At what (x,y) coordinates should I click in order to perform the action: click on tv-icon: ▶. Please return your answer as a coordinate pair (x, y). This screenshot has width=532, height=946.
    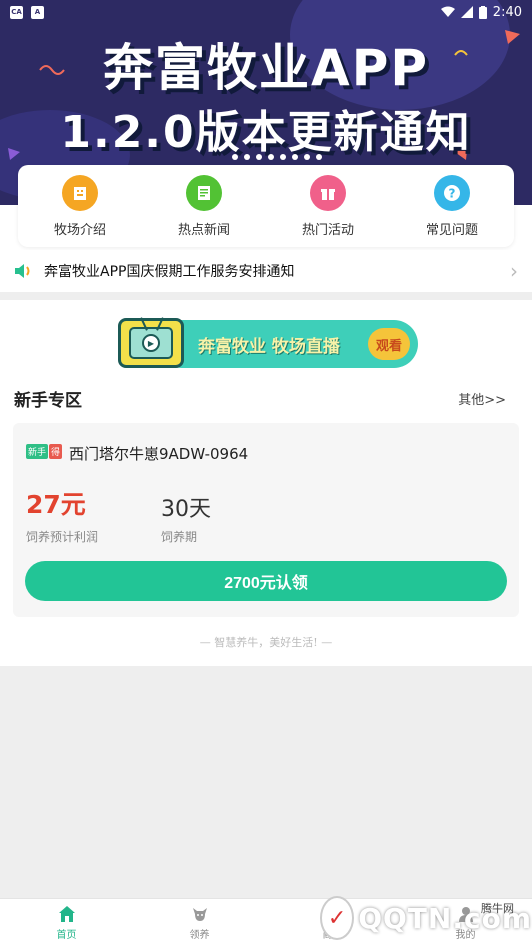
    Looking at the image, I should click on (151, 342).